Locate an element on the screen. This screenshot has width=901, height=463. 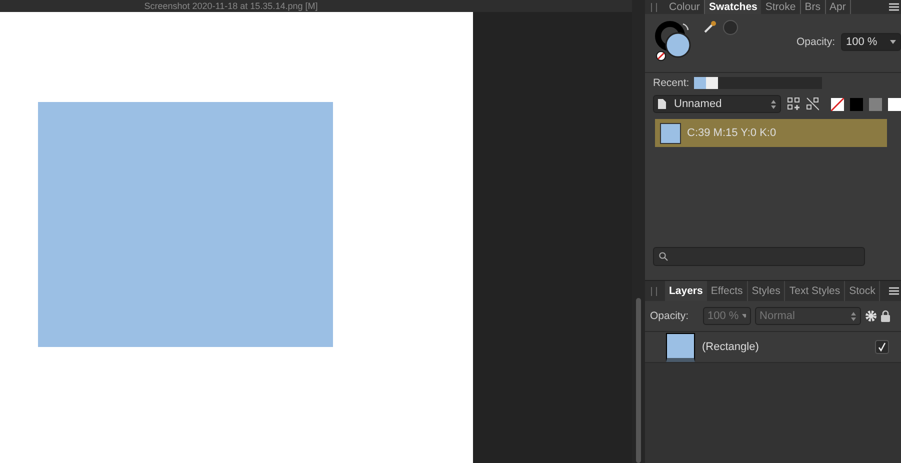
panel-tab: Brs is located at coordinates (813, 7).